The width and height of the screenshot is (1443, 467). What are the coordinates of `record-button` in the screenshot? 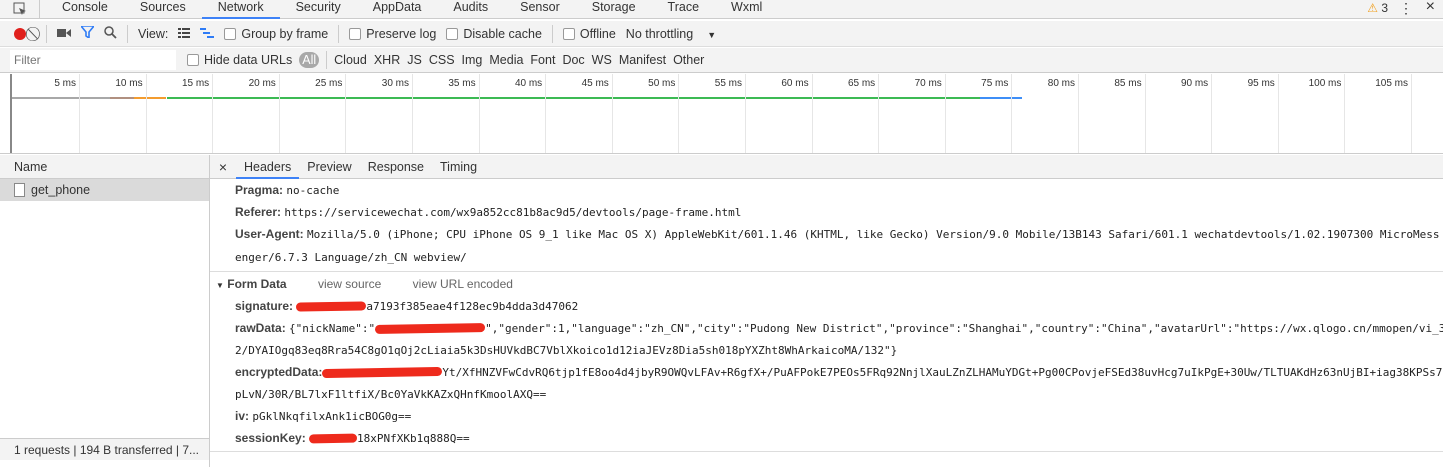 It's located at (20, 33).